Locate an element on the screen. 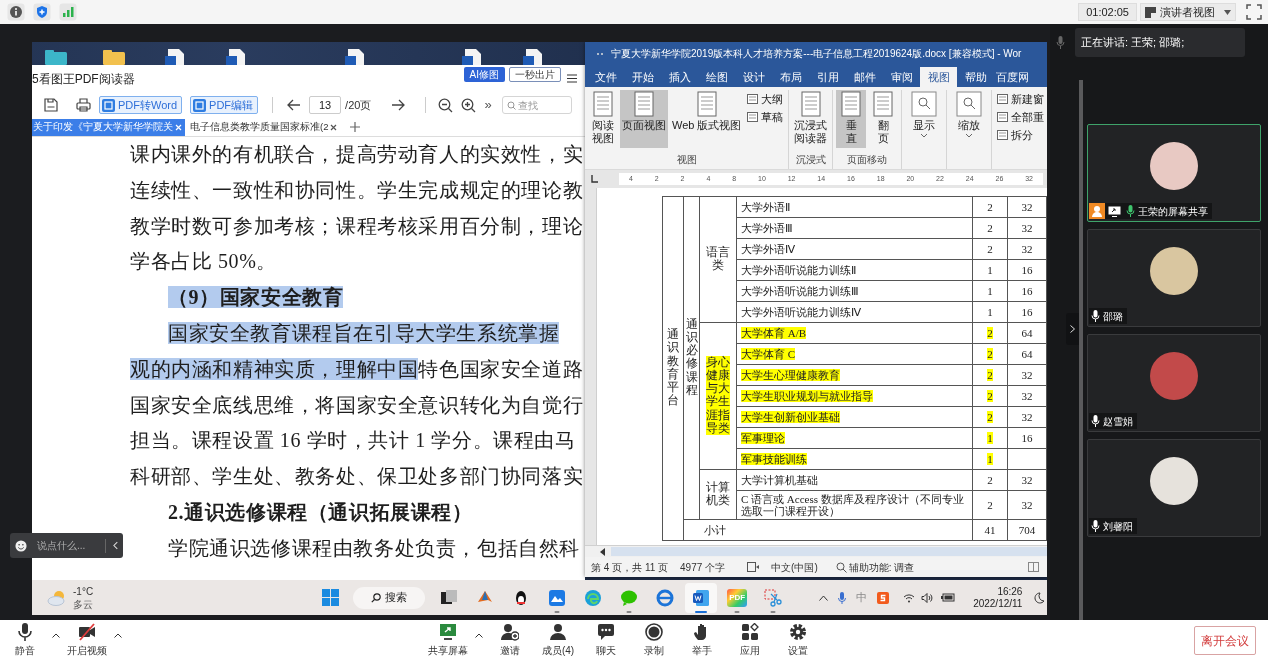 The width and height of the screenshot is (1268, 661). header-button: AI修图 is located at coordinates (484, 74).